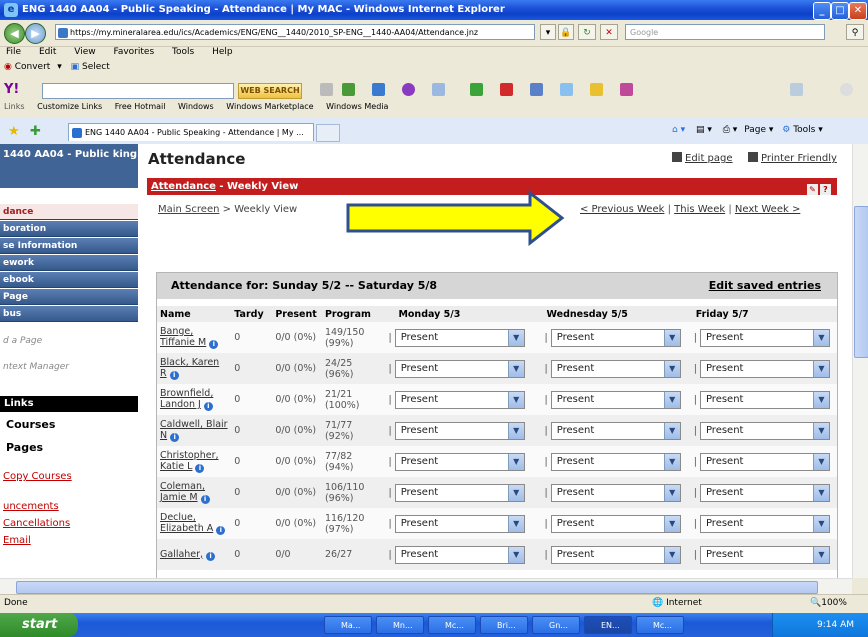 The width and height of the screenshot is (868, 637). Describe the element at coordinates (69, 297) in the screenshot. I see `sidebar-item-main-page: Page` at that location.